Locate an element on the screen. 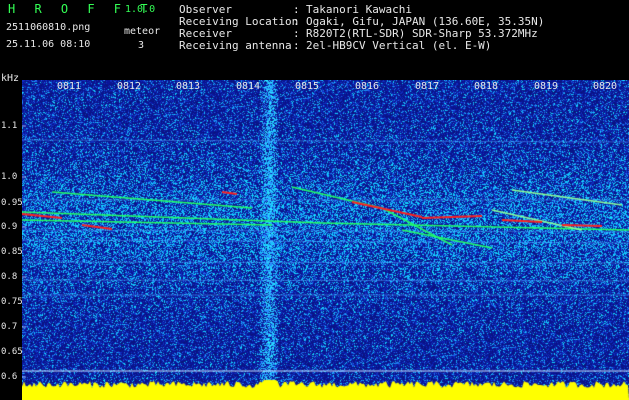  y-tick-label: 1.1 is located at coordinates (9, 126).